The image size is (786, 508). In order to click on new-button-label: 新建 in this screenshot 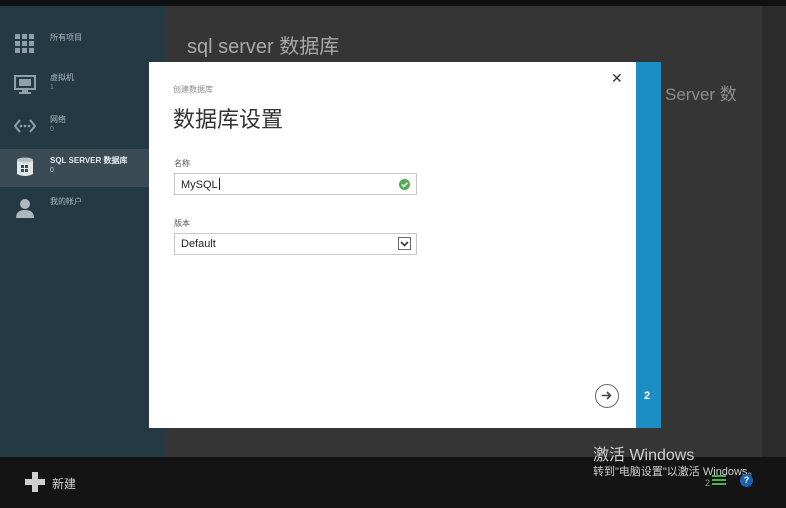, I will do `click(64, 484)`.